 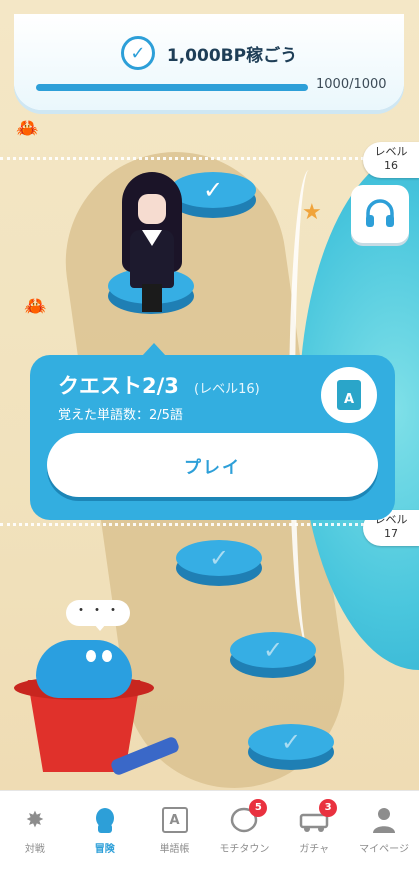 What do you see at coordinates (227, 389) in the screenshot?
I see `quest-level: (レベル16)` at bounding box center [227, 389].